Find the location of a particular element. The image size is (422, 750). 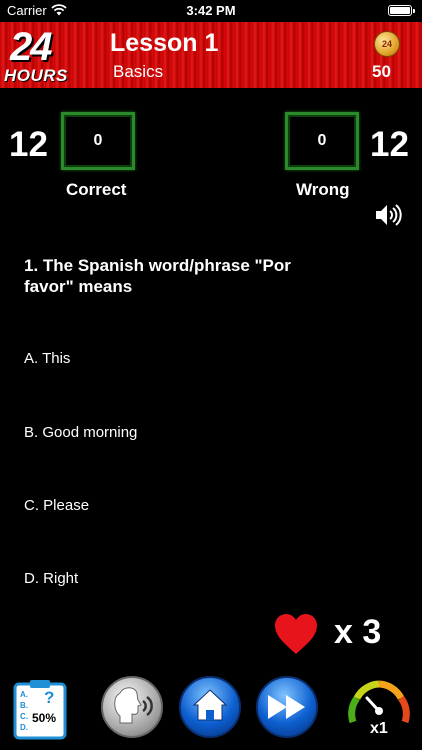

coin-balance: 50 is located at coordinates (381, 71).